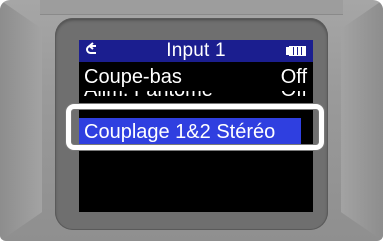 Image resolution: width=383 pixels, height=241 pixels. I want to click on screen-title: Input 1, so click(196, 50).